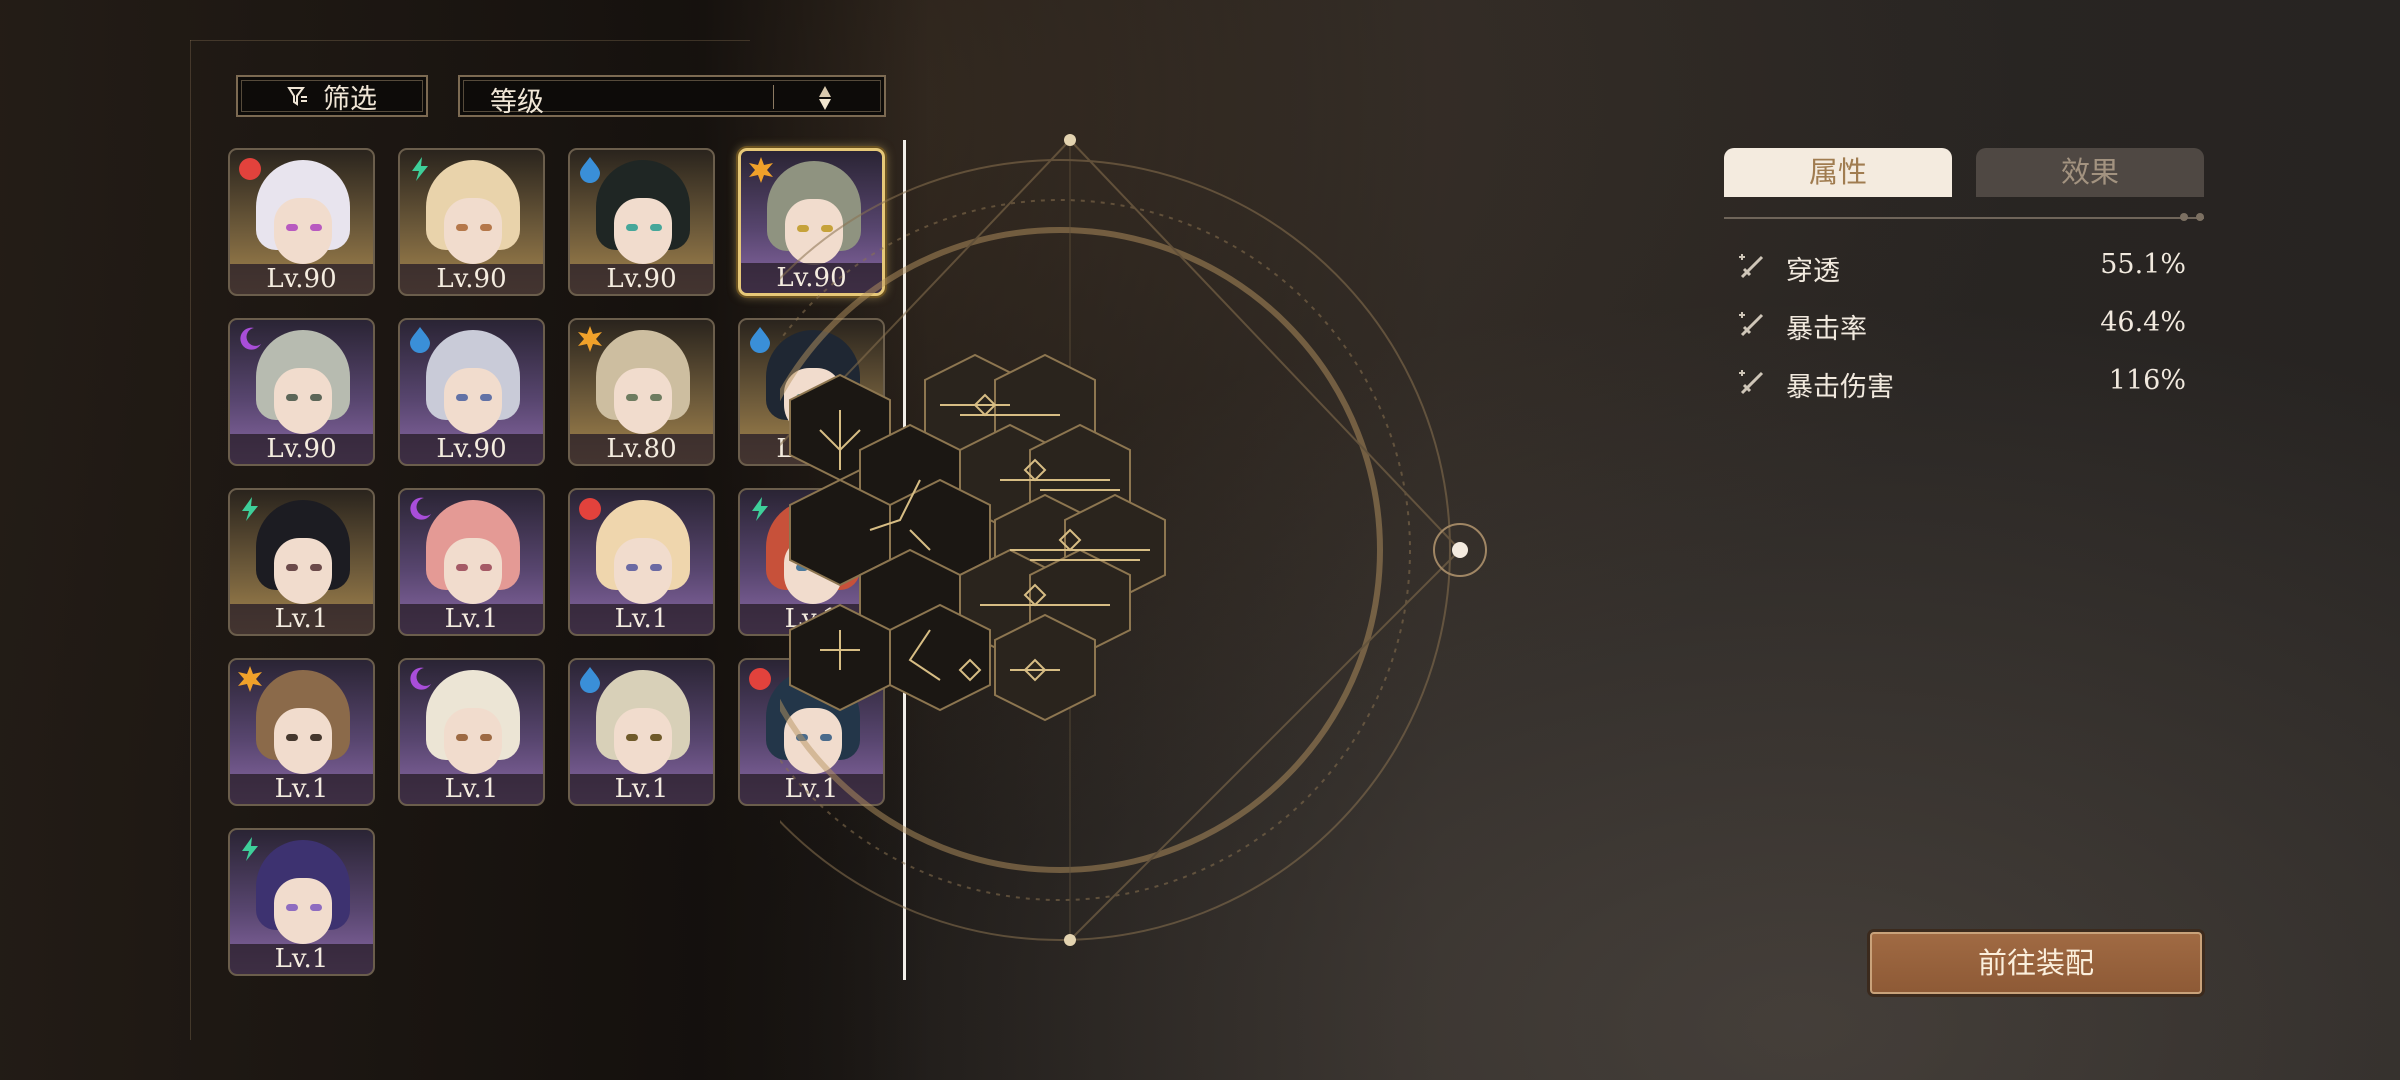 Image resolution: width=2400 pixels, height=1080 pixels. What do you see at coordinates (1813, 271) in the screenshot?
I see `stat-name: 穿透` at bounding box center [1813, 271].